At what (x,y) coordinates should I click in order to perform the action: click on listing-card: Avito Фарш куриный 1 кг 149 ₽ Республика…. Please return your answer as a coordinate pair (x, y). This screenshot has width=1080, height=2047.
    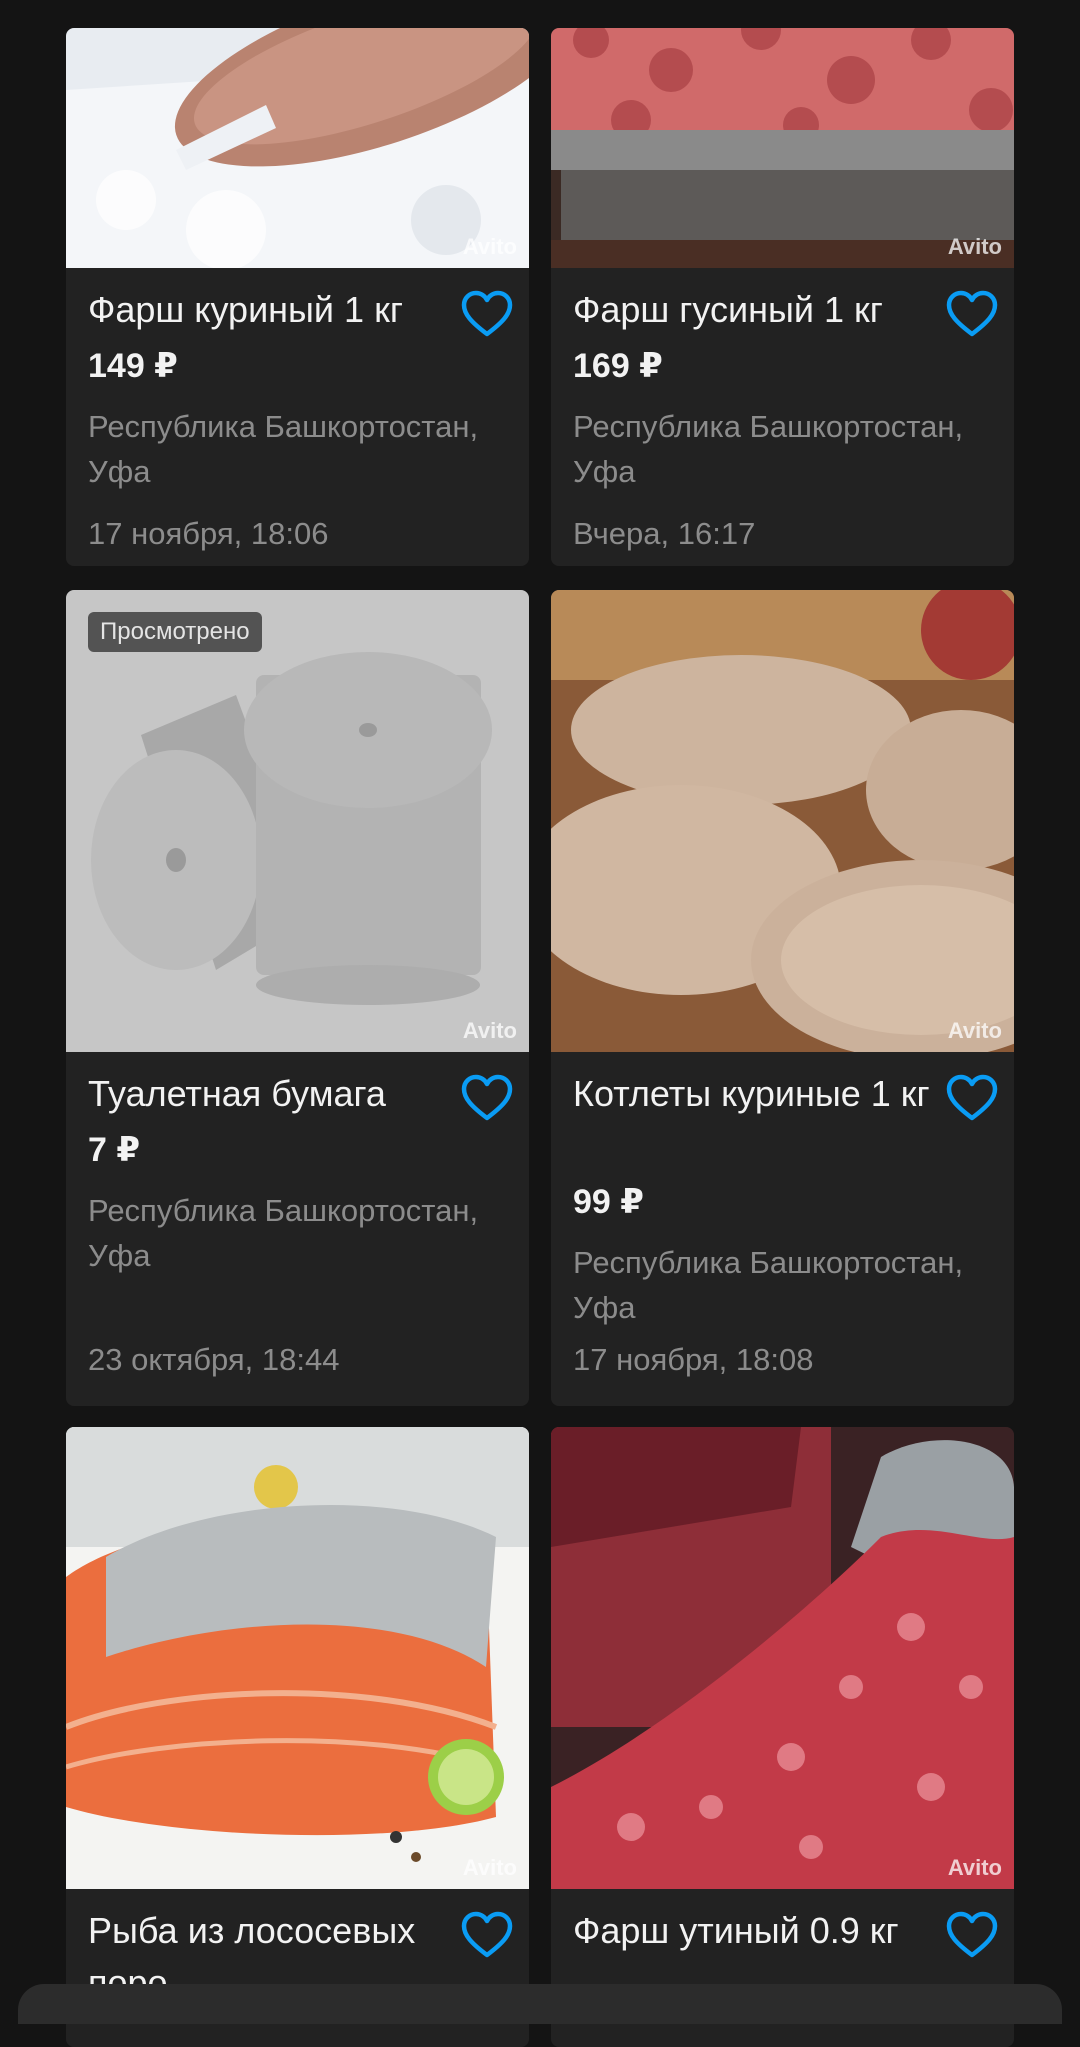
    Looking at the image, I should click on (297, 297).